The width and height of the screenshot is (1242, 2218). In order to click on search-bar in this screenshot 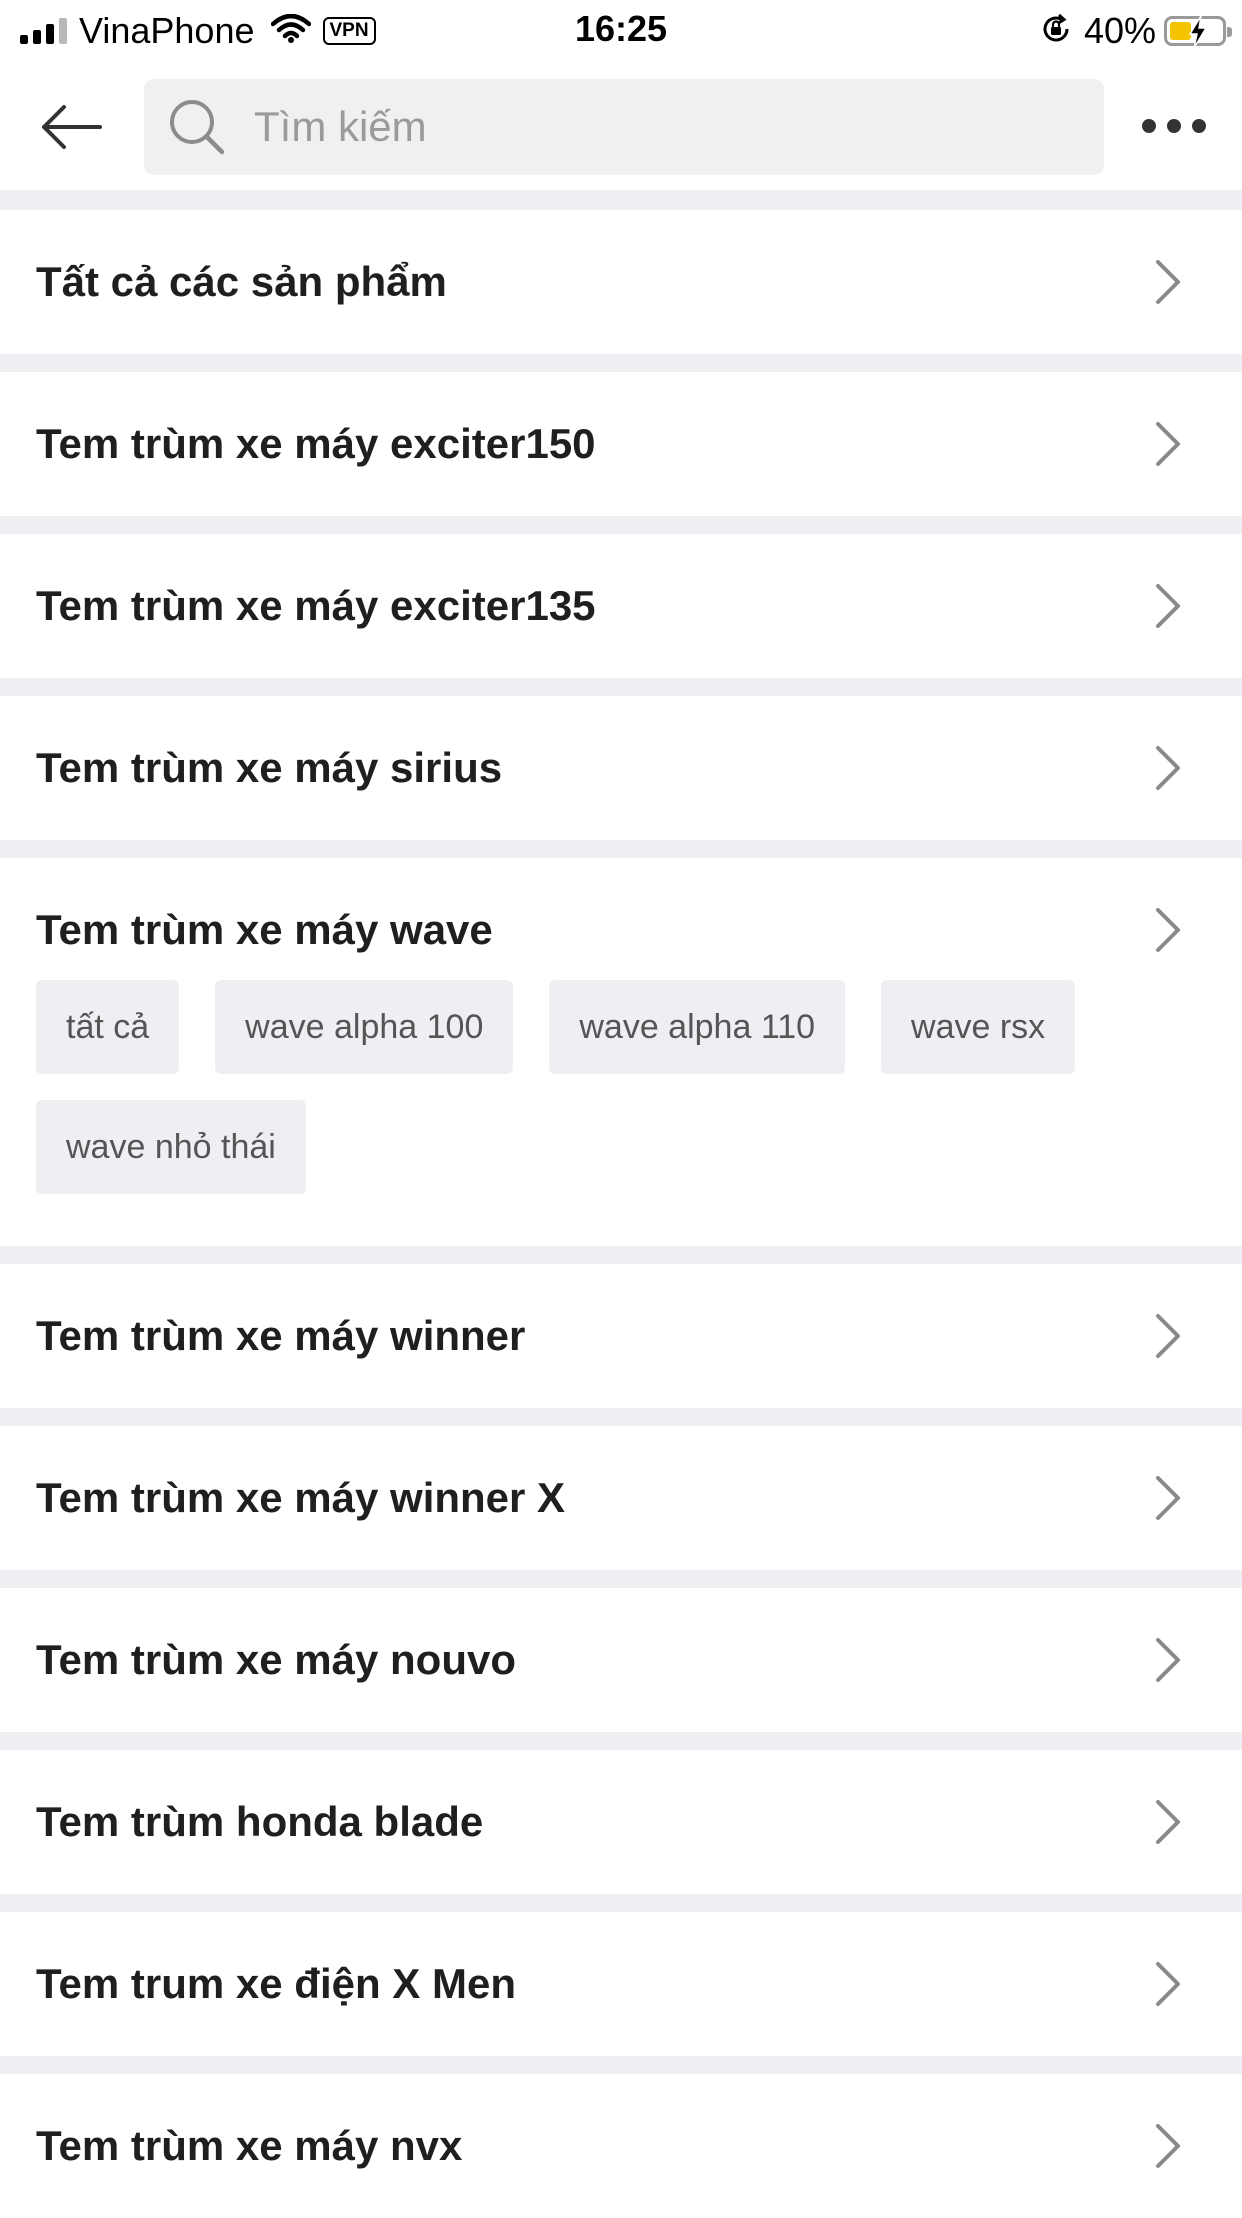, I will do `click(624, 127)`.